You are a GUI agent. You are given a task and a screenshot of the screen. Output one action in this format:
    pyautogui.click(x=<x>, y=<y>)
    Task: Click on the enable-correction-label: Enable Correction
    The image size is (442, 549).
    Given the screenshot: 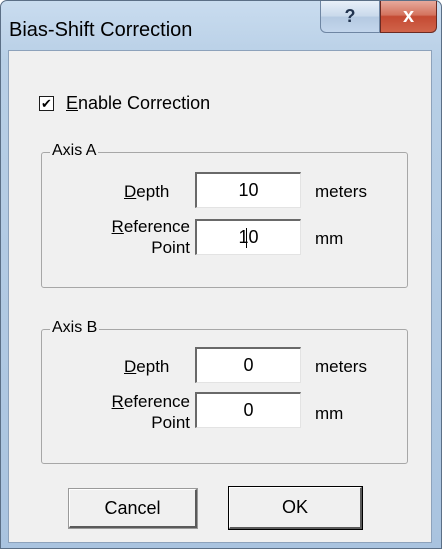 What is the action you would take?
    pyautogui.click(x=138, y=103)
    